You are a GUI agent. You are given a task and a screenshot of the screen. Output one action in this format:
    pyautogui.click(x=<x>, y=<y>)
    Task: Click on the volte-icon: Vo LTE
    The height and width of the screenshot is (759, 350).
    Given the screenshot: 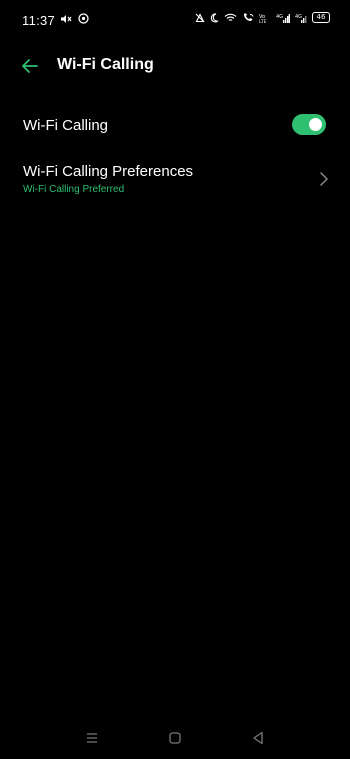 What is the action you would take?
    pyautogui.click(x=265, y=18)
    